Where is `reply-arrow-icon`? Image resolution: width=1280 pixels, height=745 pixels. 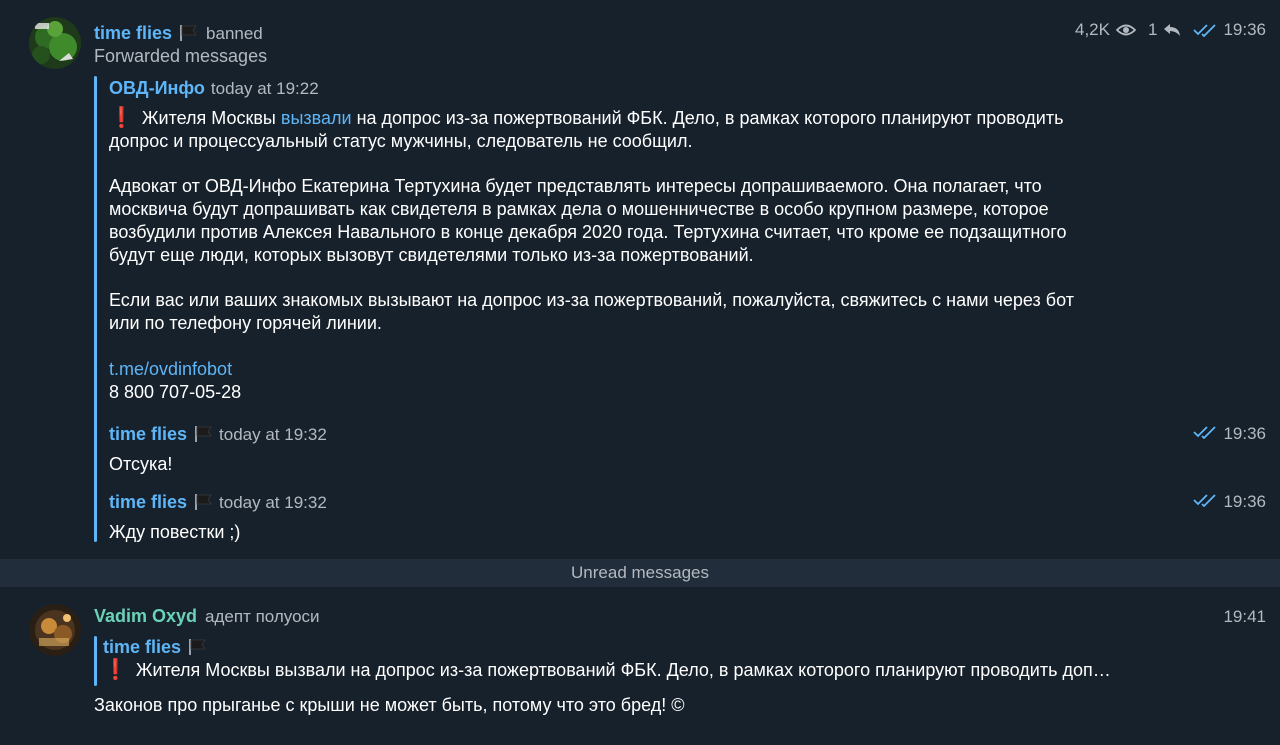 reply-arrow-icon is located at coordinates (1172, 30).